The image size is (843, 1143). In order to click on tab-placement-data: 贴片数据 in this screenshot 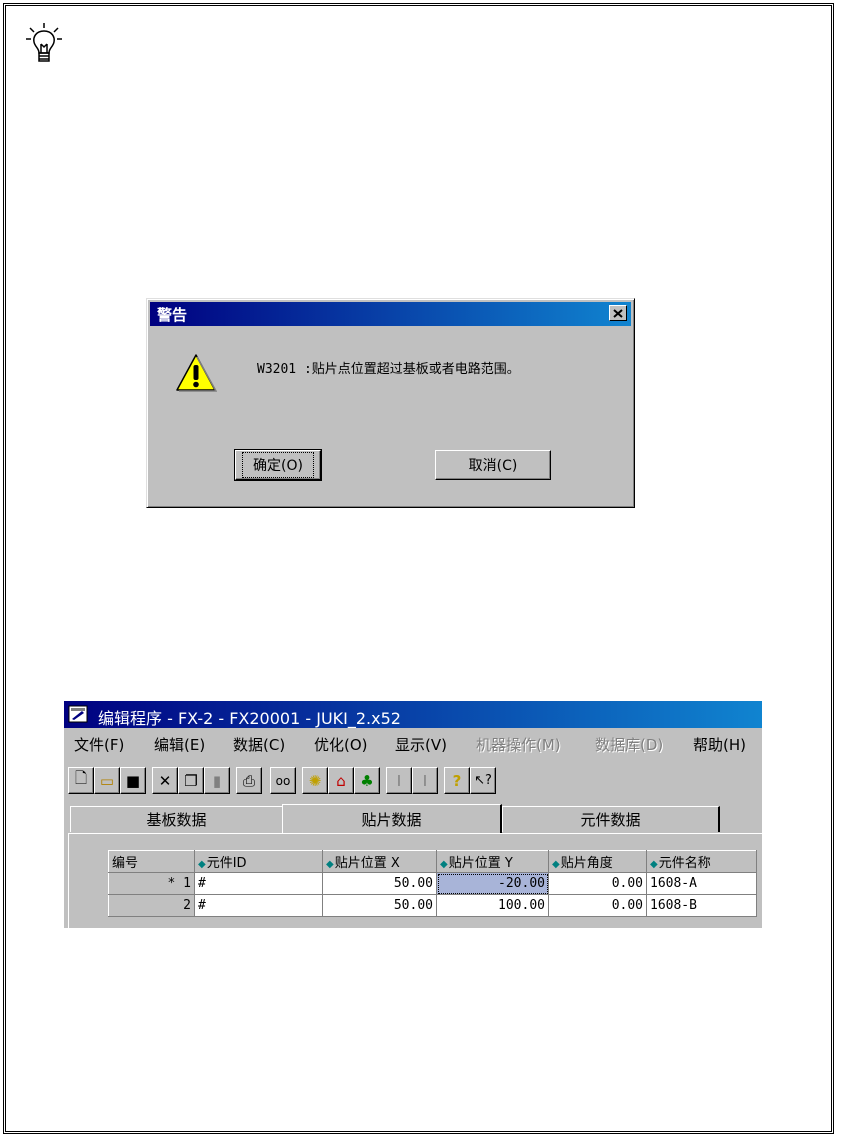, I will do `click(392, 819)`.